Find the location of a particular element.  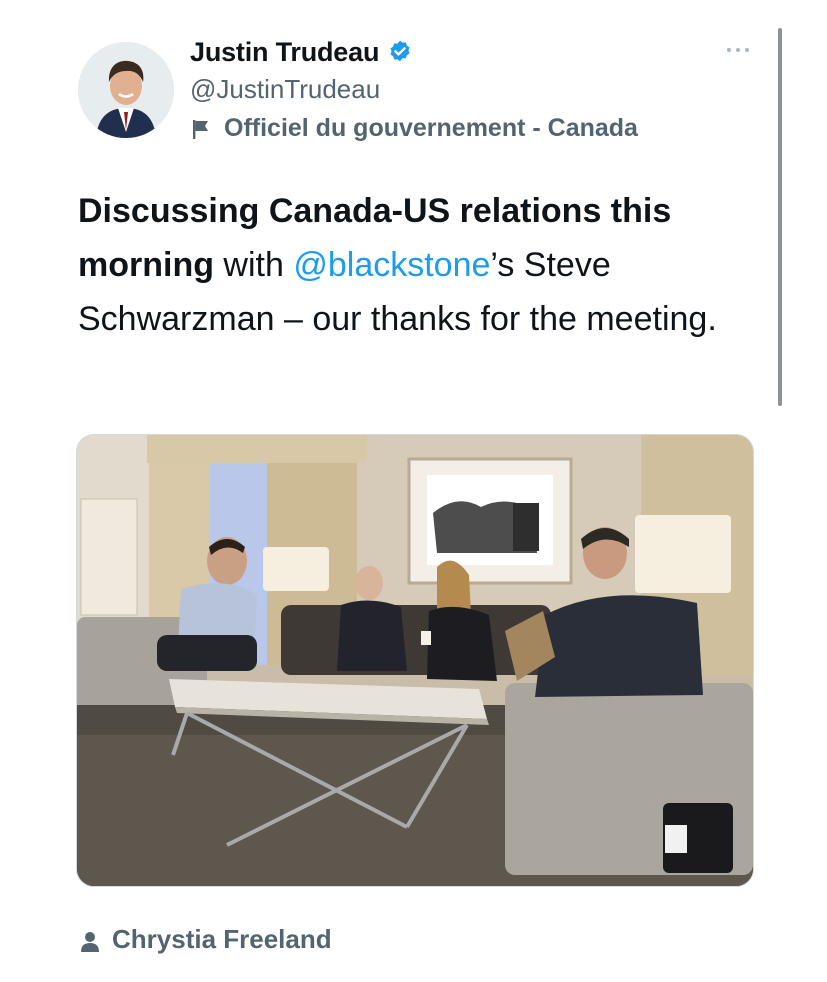

verified-badge-icon is located at coordinates (400, 52).